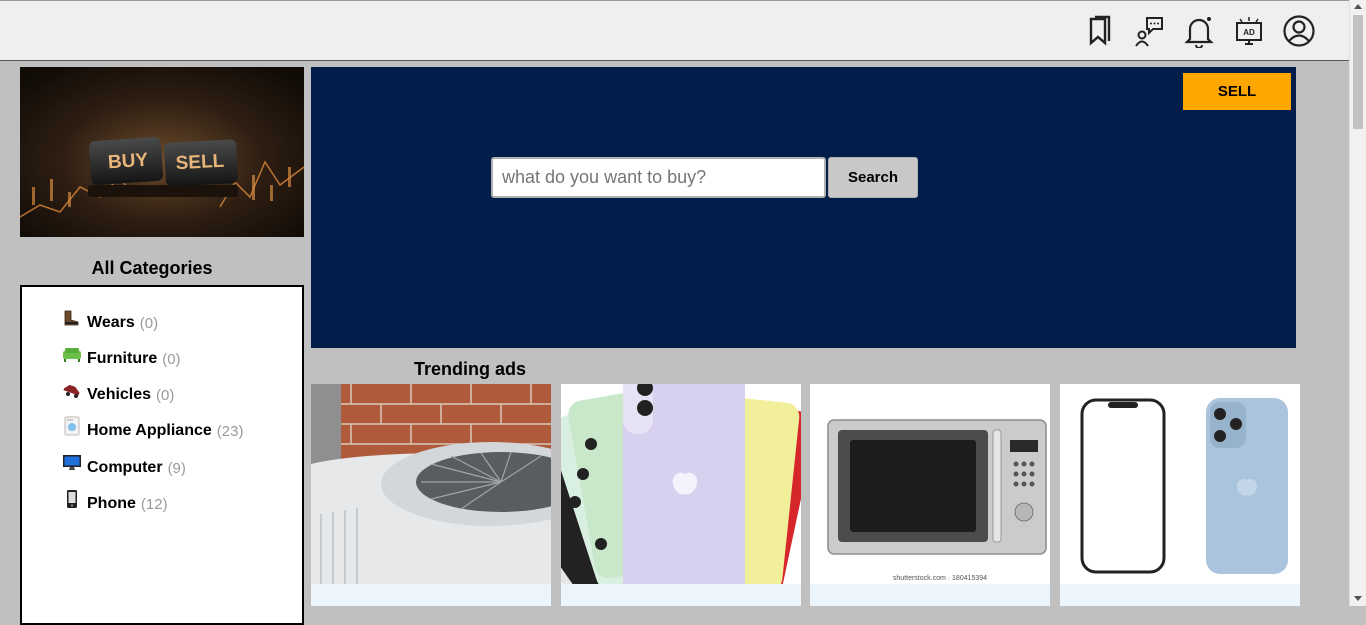 The width and height of the screenshot is (1366, 625). What do you see at coordinates (1357, 303) in the screenshot?
I see `page-scrollbar` at bounding box center [1357, 303].